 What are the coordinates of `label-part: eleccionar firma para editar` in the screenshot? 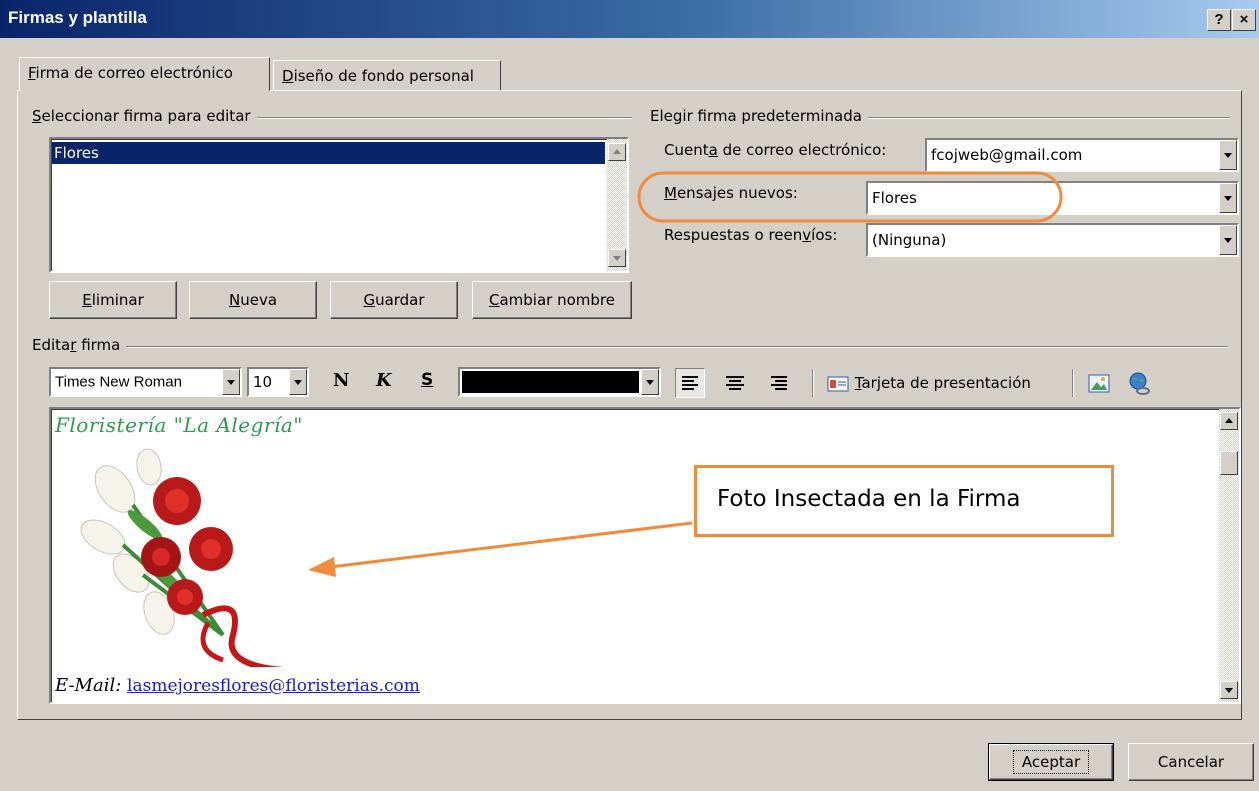 It's located at (146, 116).